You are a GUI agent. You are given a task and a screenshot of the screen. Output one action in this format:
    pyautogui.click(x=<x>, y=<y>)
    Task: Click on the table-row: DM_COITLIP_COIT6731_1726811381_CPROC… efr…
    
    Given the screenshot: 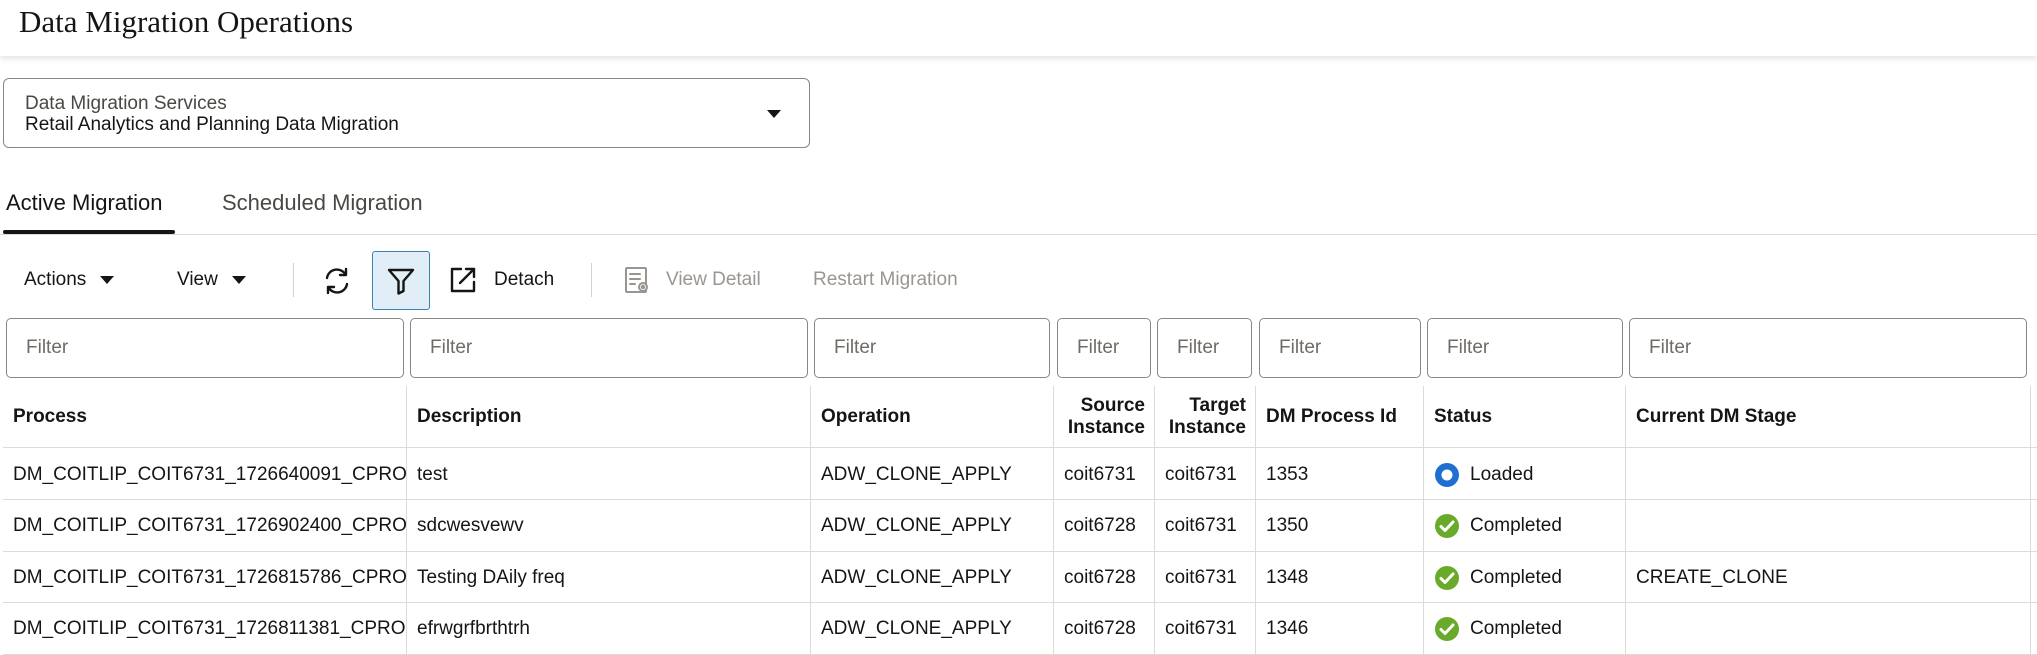 What is the action you would take?
    pyautogui.click(x=1020, y=629)
    